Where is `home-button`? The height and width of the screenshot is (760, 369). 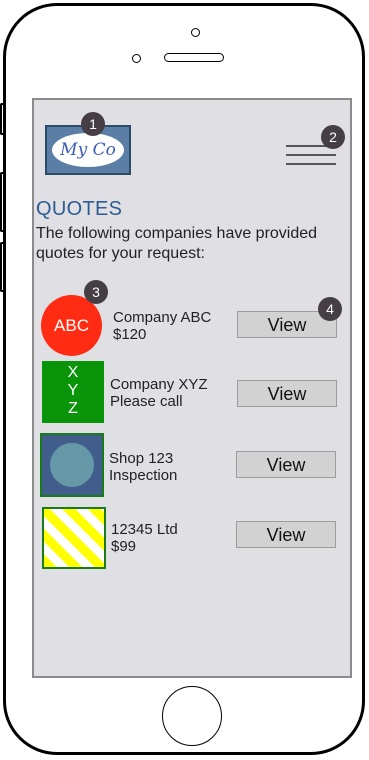
home-button is located at coordinates (192, 716).